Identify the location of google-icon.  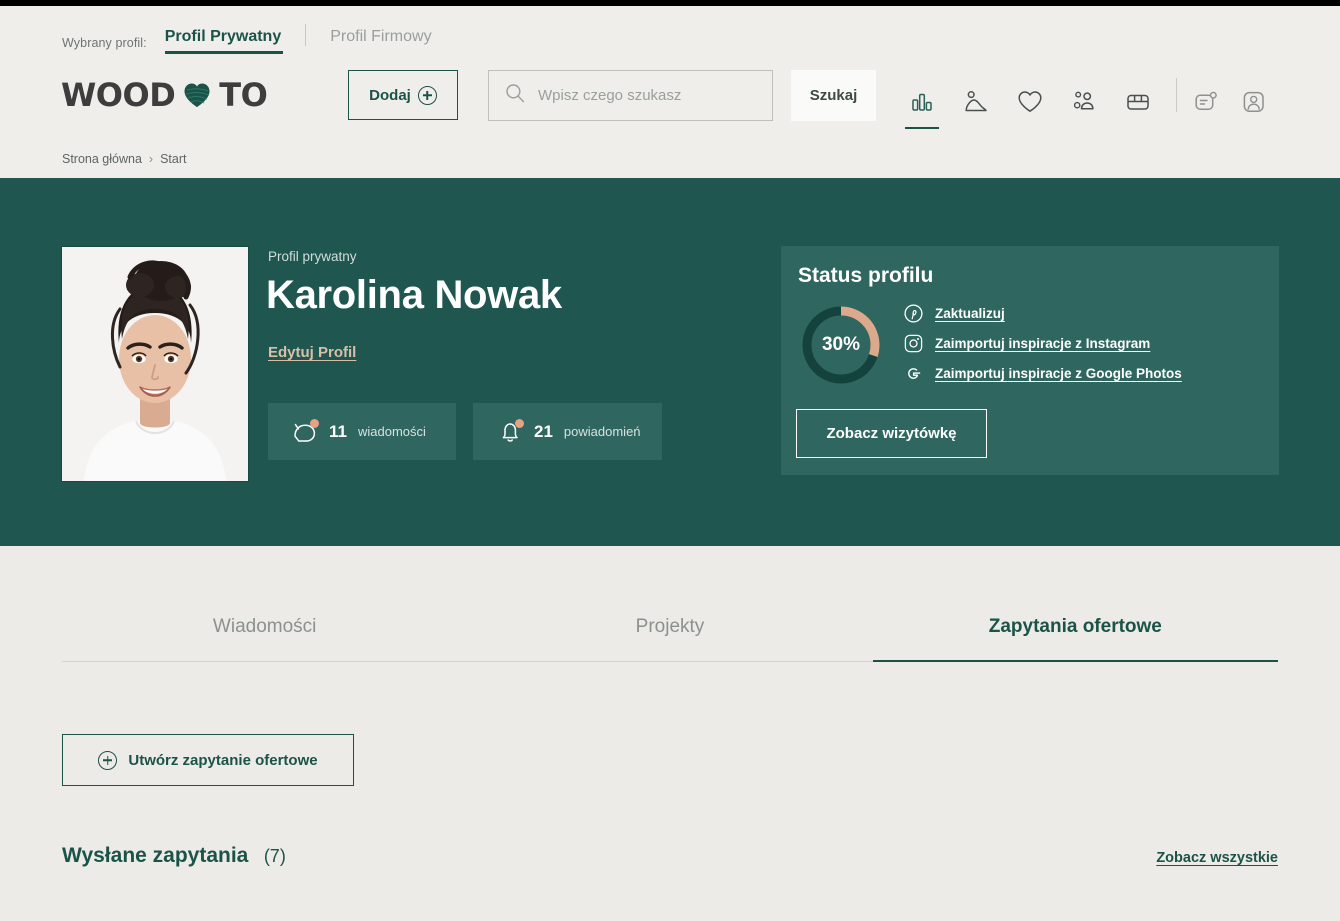
(913, 373).